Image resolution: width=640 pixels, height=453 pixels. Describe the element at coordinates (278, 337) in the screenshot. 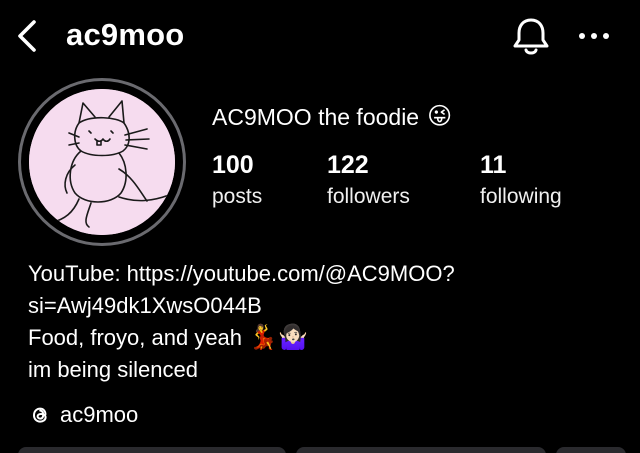

I see `bio-emojis: 💃🤷🏻‍♀️` at that location.